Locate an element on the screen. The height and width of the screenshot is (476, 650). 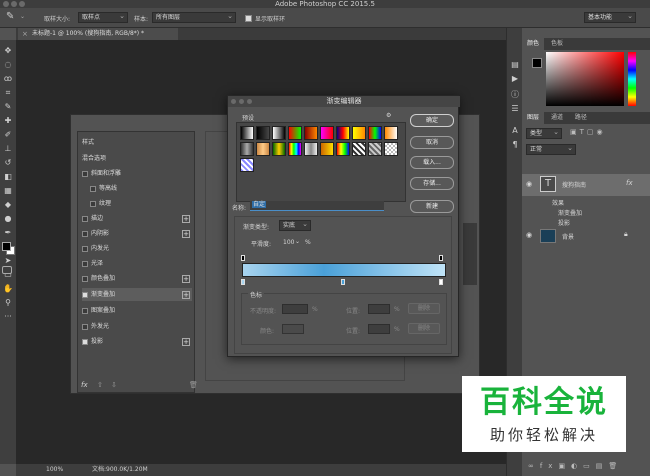
filter-icons: ▣T▢◉ is located at coordinates (588, 132).